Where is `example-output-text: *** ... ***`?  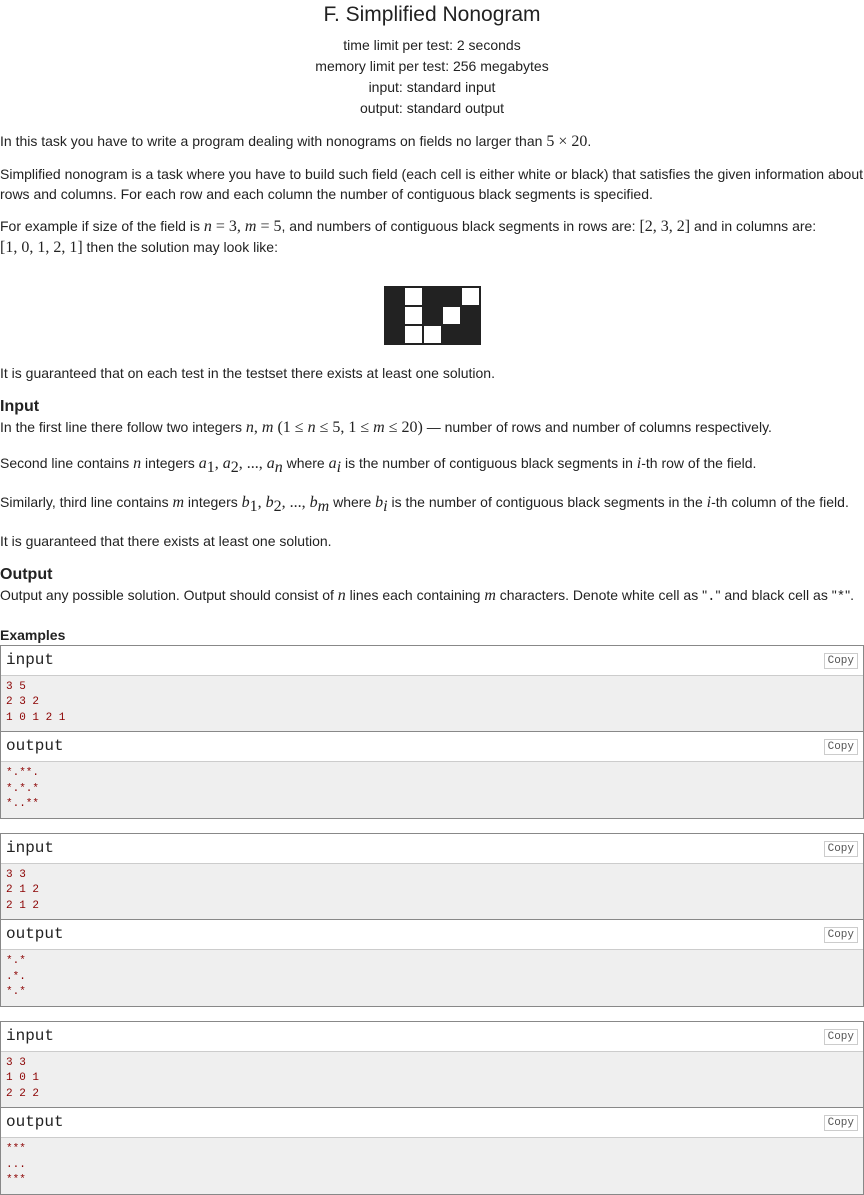 example-output-text: *** ... *** is located at coordinates (16, 1165).